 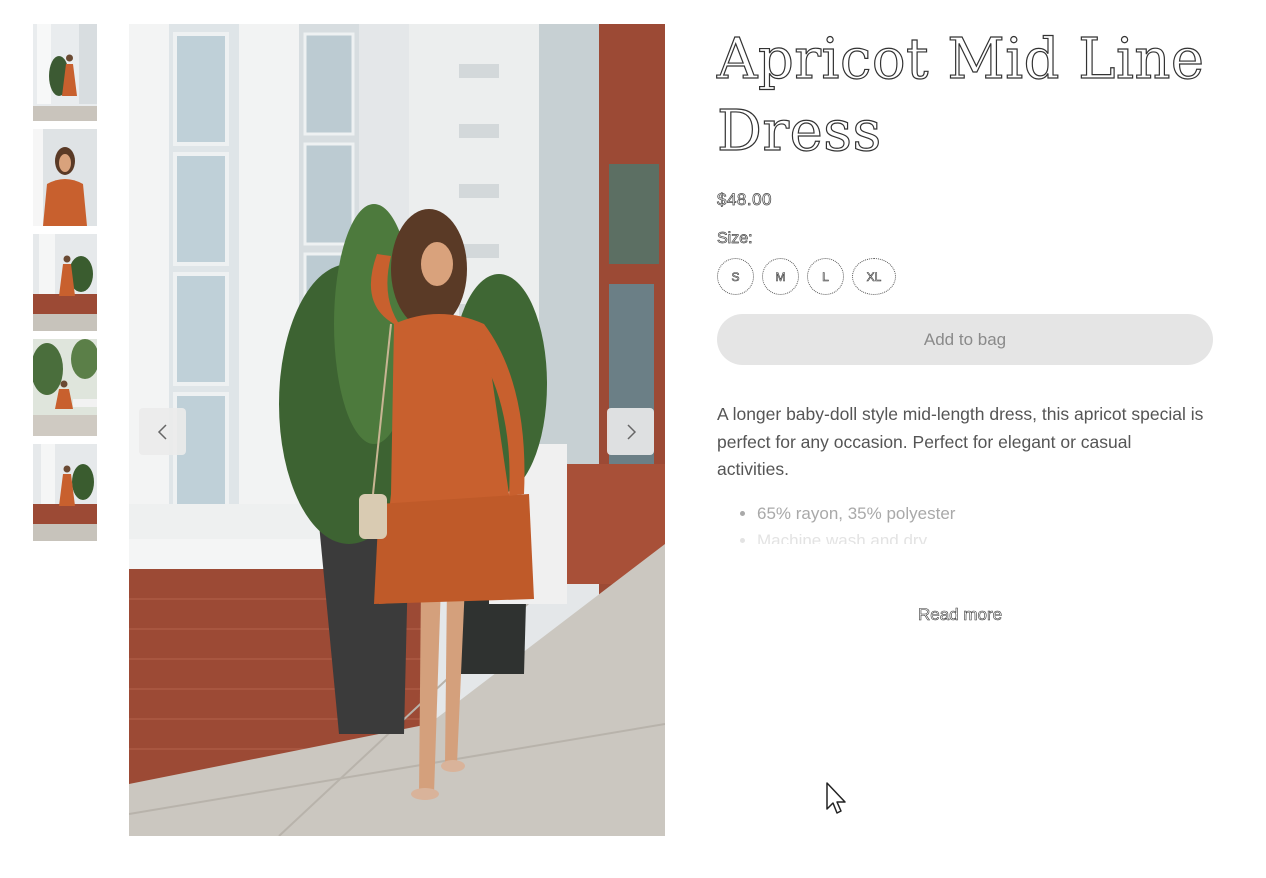 What do you see at coordinates (780, 276) in the screenshot?
I see `size-option-m: M` at bounding box center [780, 276].